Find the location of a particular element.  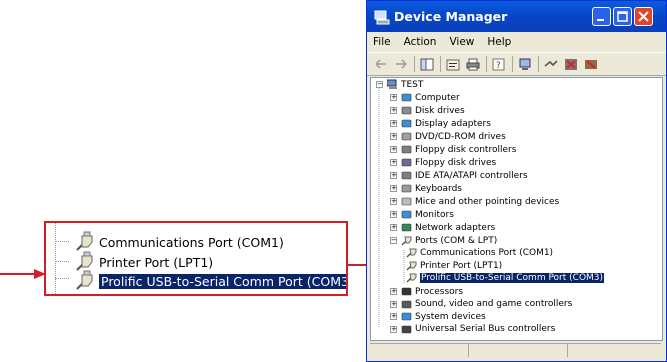

menu-view: View is located at coordinates (461, 42).